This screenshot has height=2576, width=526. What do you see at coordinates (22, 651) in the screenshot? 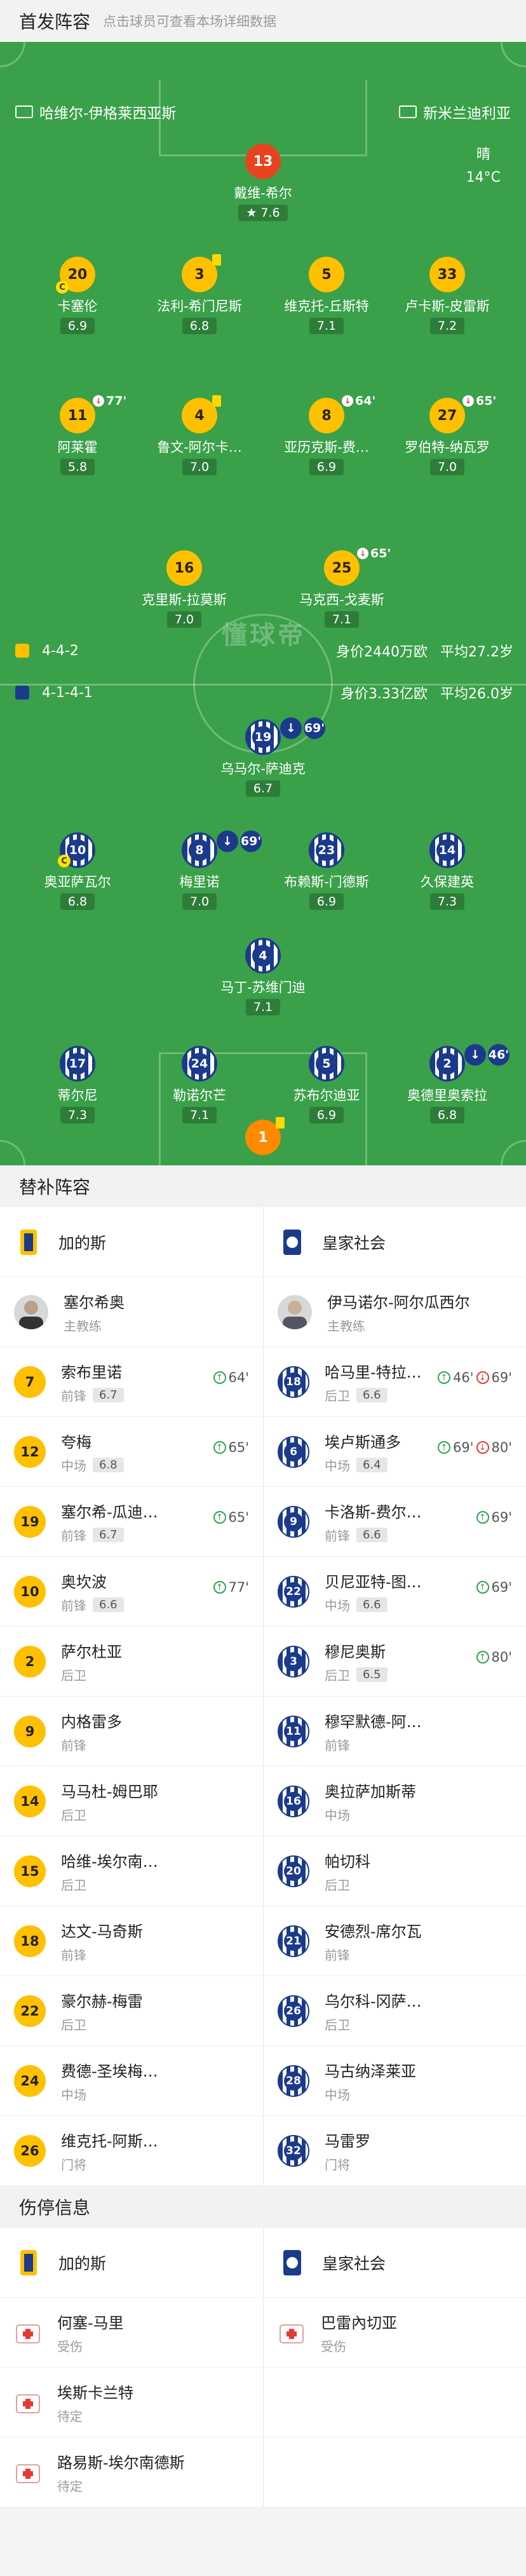
I see `cadiz-logo-icon` at bounding box center [22, 651].